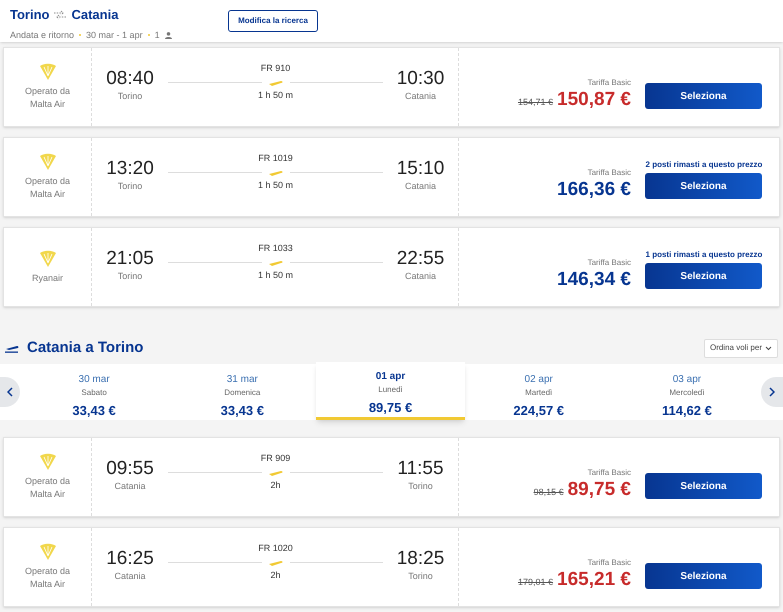 This screenshot has height=612, width=783. I want to click on trip-type: Andata e ritorno, so click(42, 35).